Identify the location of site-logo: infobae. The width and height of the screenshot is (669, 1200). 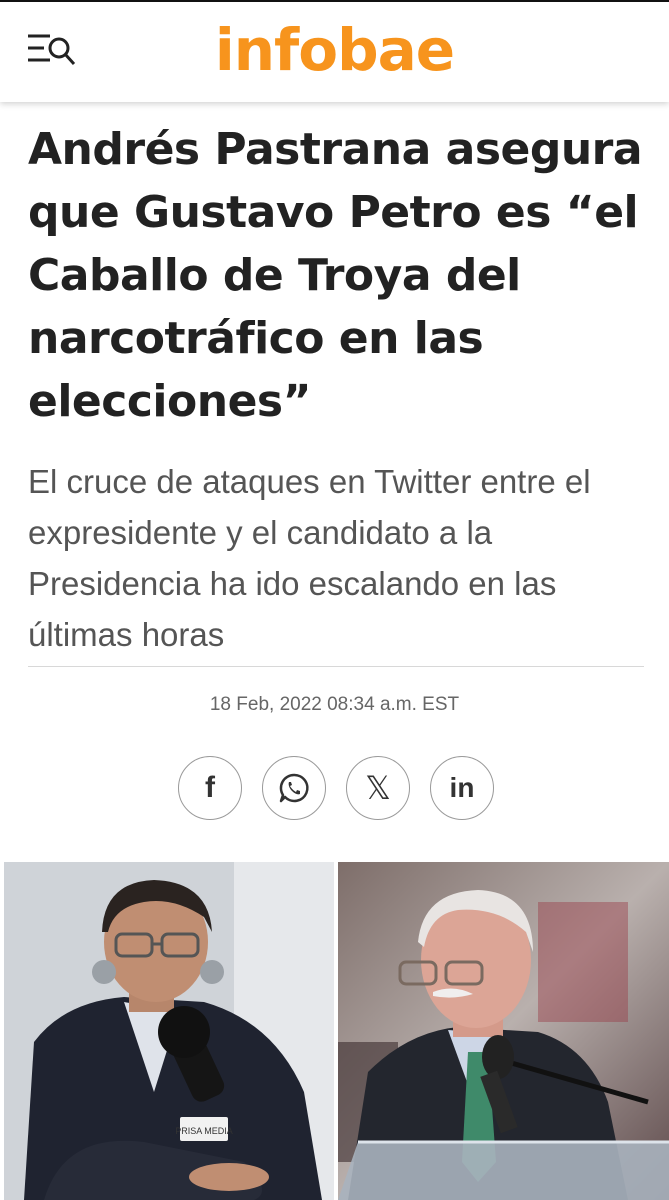
(334, 50).